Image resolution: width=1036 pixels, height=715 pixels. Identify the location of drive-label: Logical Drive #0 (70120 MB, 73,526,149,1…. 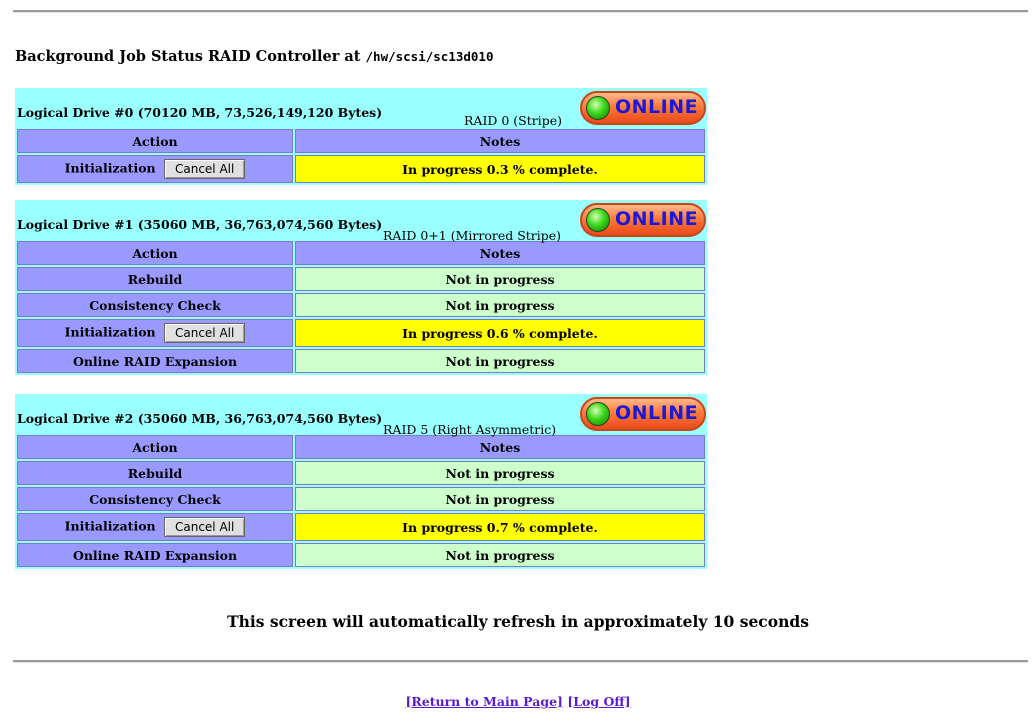
(200, 112).